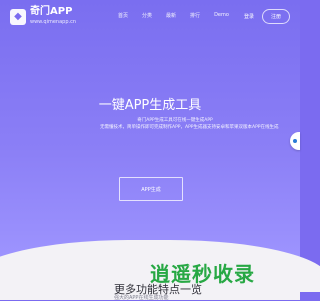 Image resolution: width=320 pixels, height=301 pixels. Describe the element at coordinates (221, 15) in the screenshot. I see `nav-item-demo: Demo` at that location.